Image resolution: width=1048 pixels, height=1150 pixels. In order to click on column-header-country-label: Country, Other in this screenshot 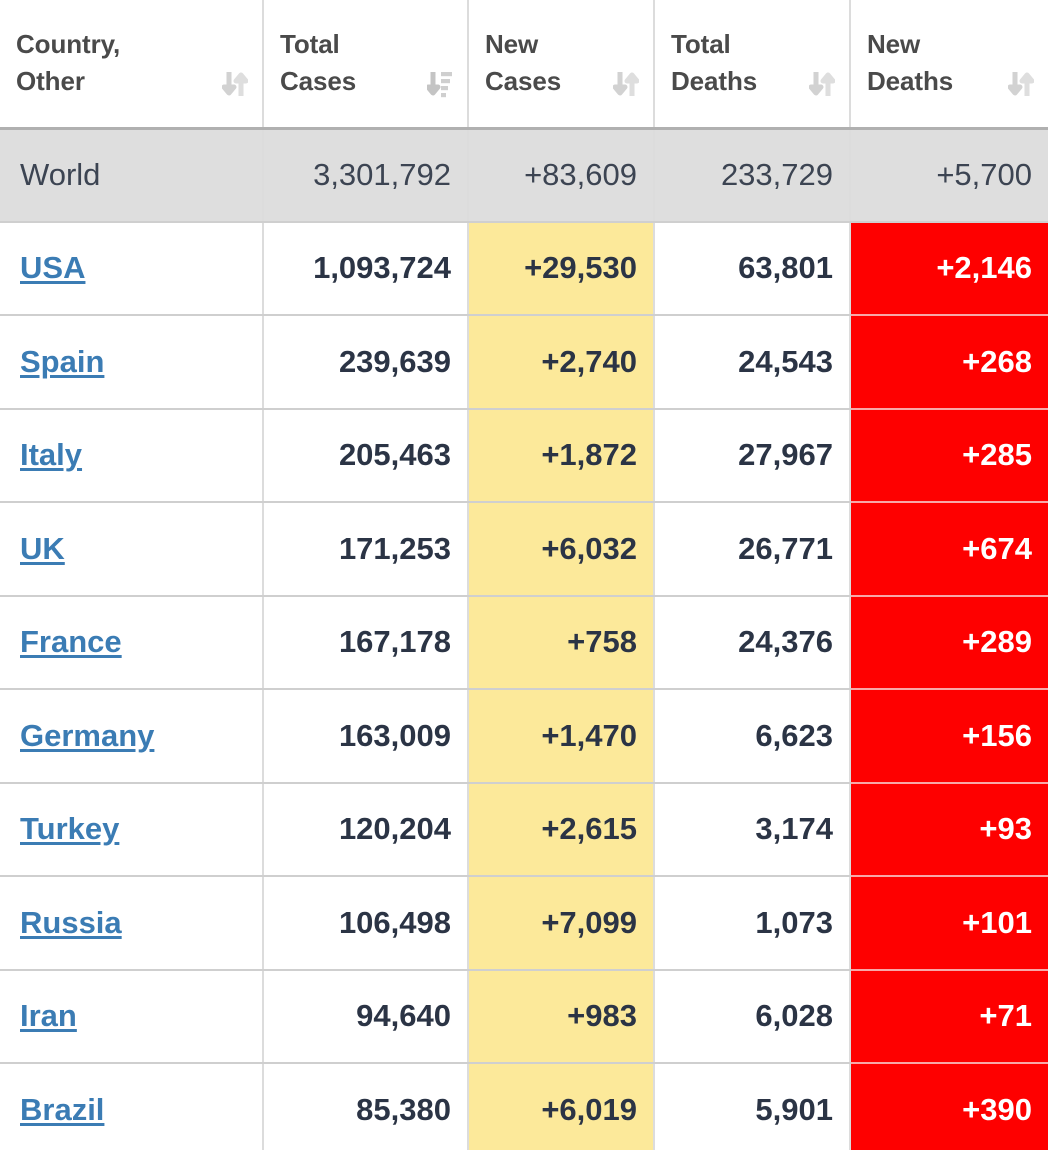, I will do `click(68, 63)`.